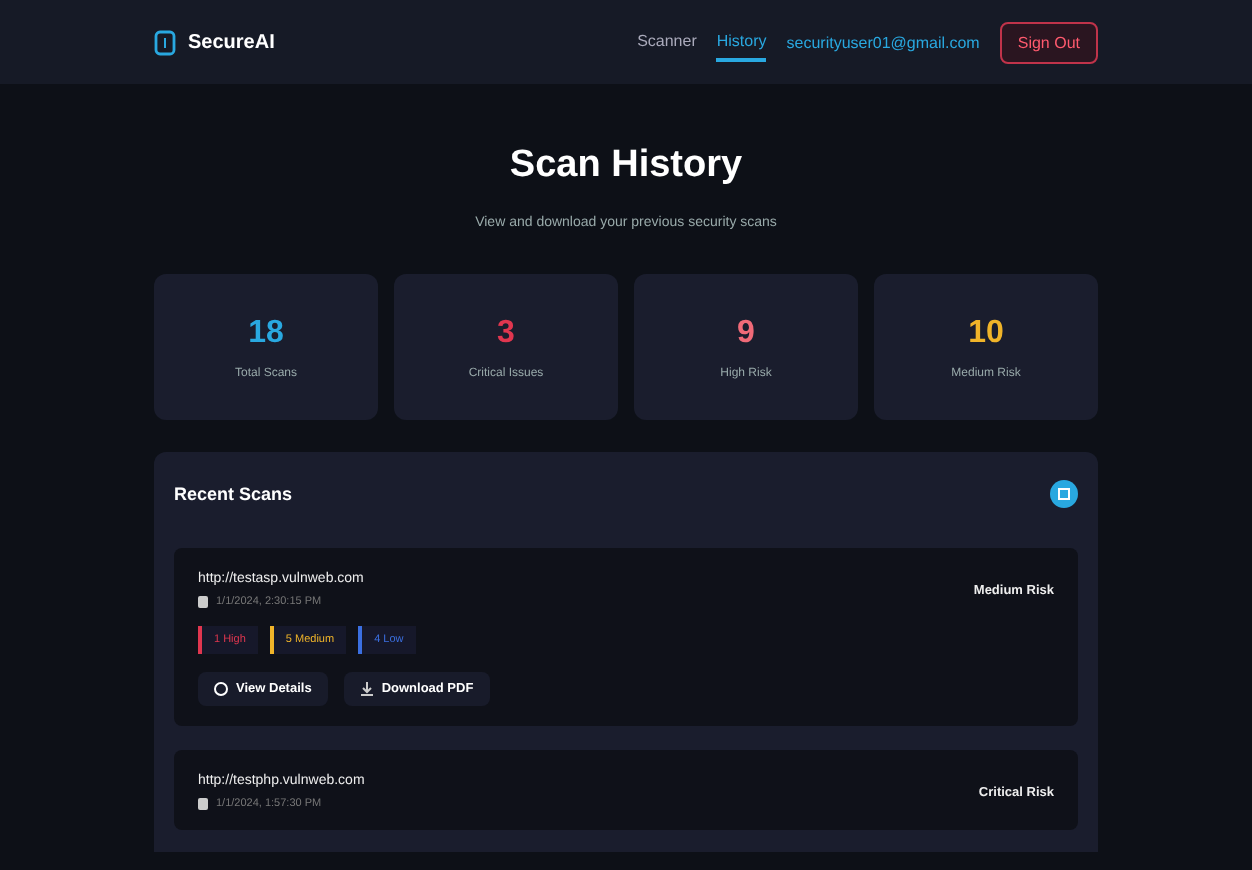 This screenshot has width=1252, height=870. Describe the element at coordinates (1048, 42) in the screenshot. I see `sign-out-button: Sign Out` at that location.